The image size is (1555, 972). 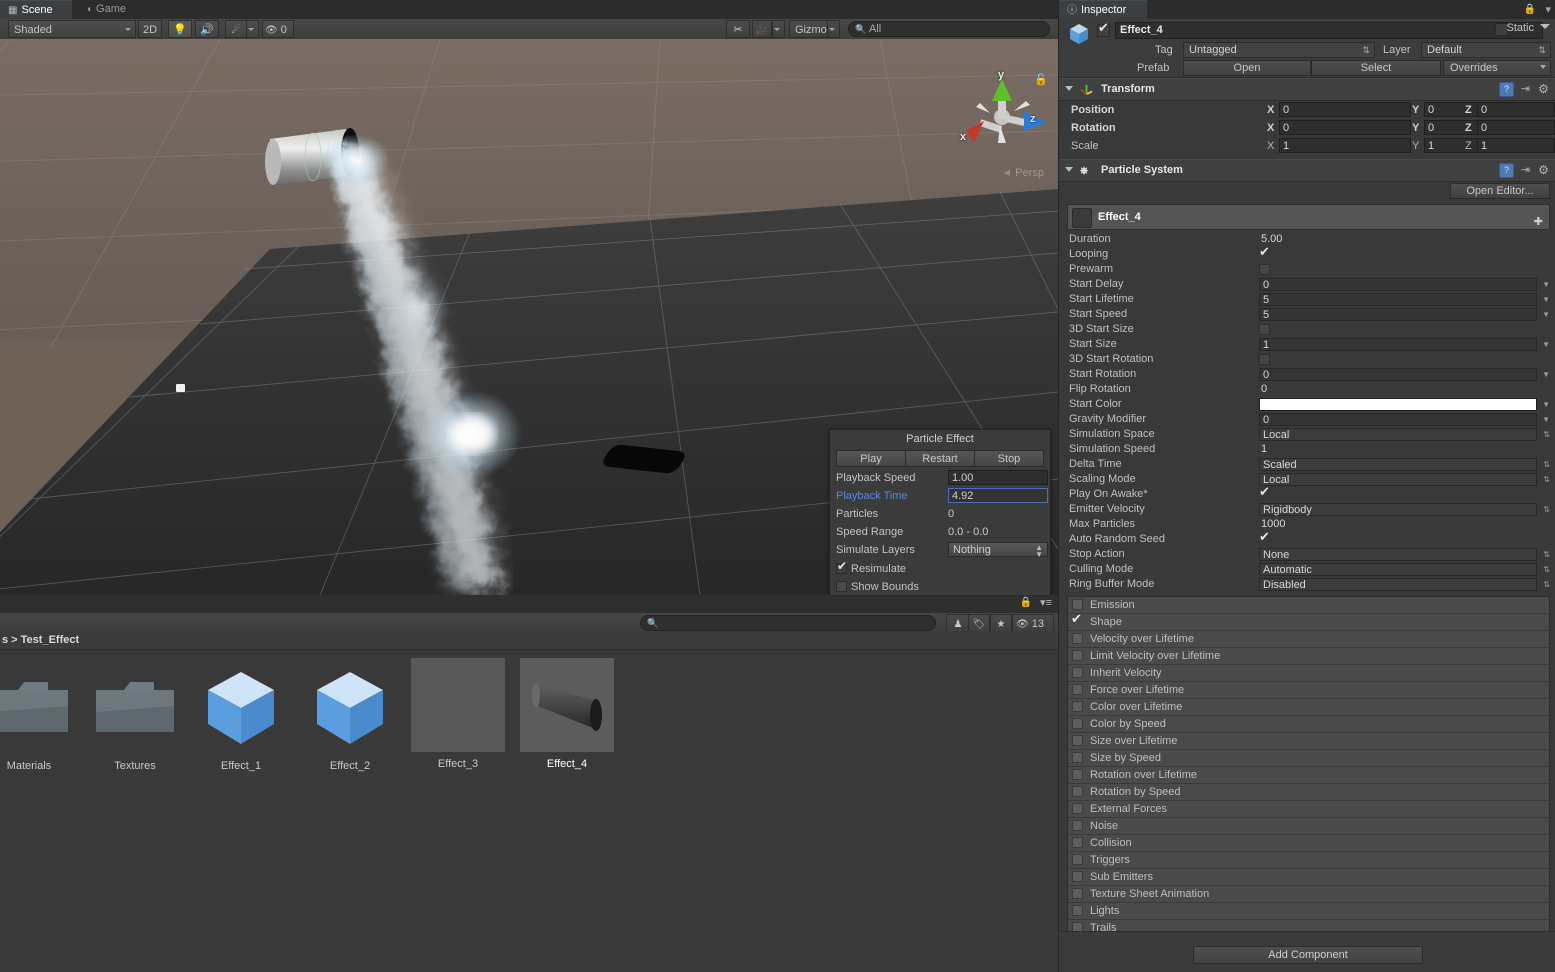 I want to click on tab-inspector: ⓘ Inspector, so click(x=1103, y=9).